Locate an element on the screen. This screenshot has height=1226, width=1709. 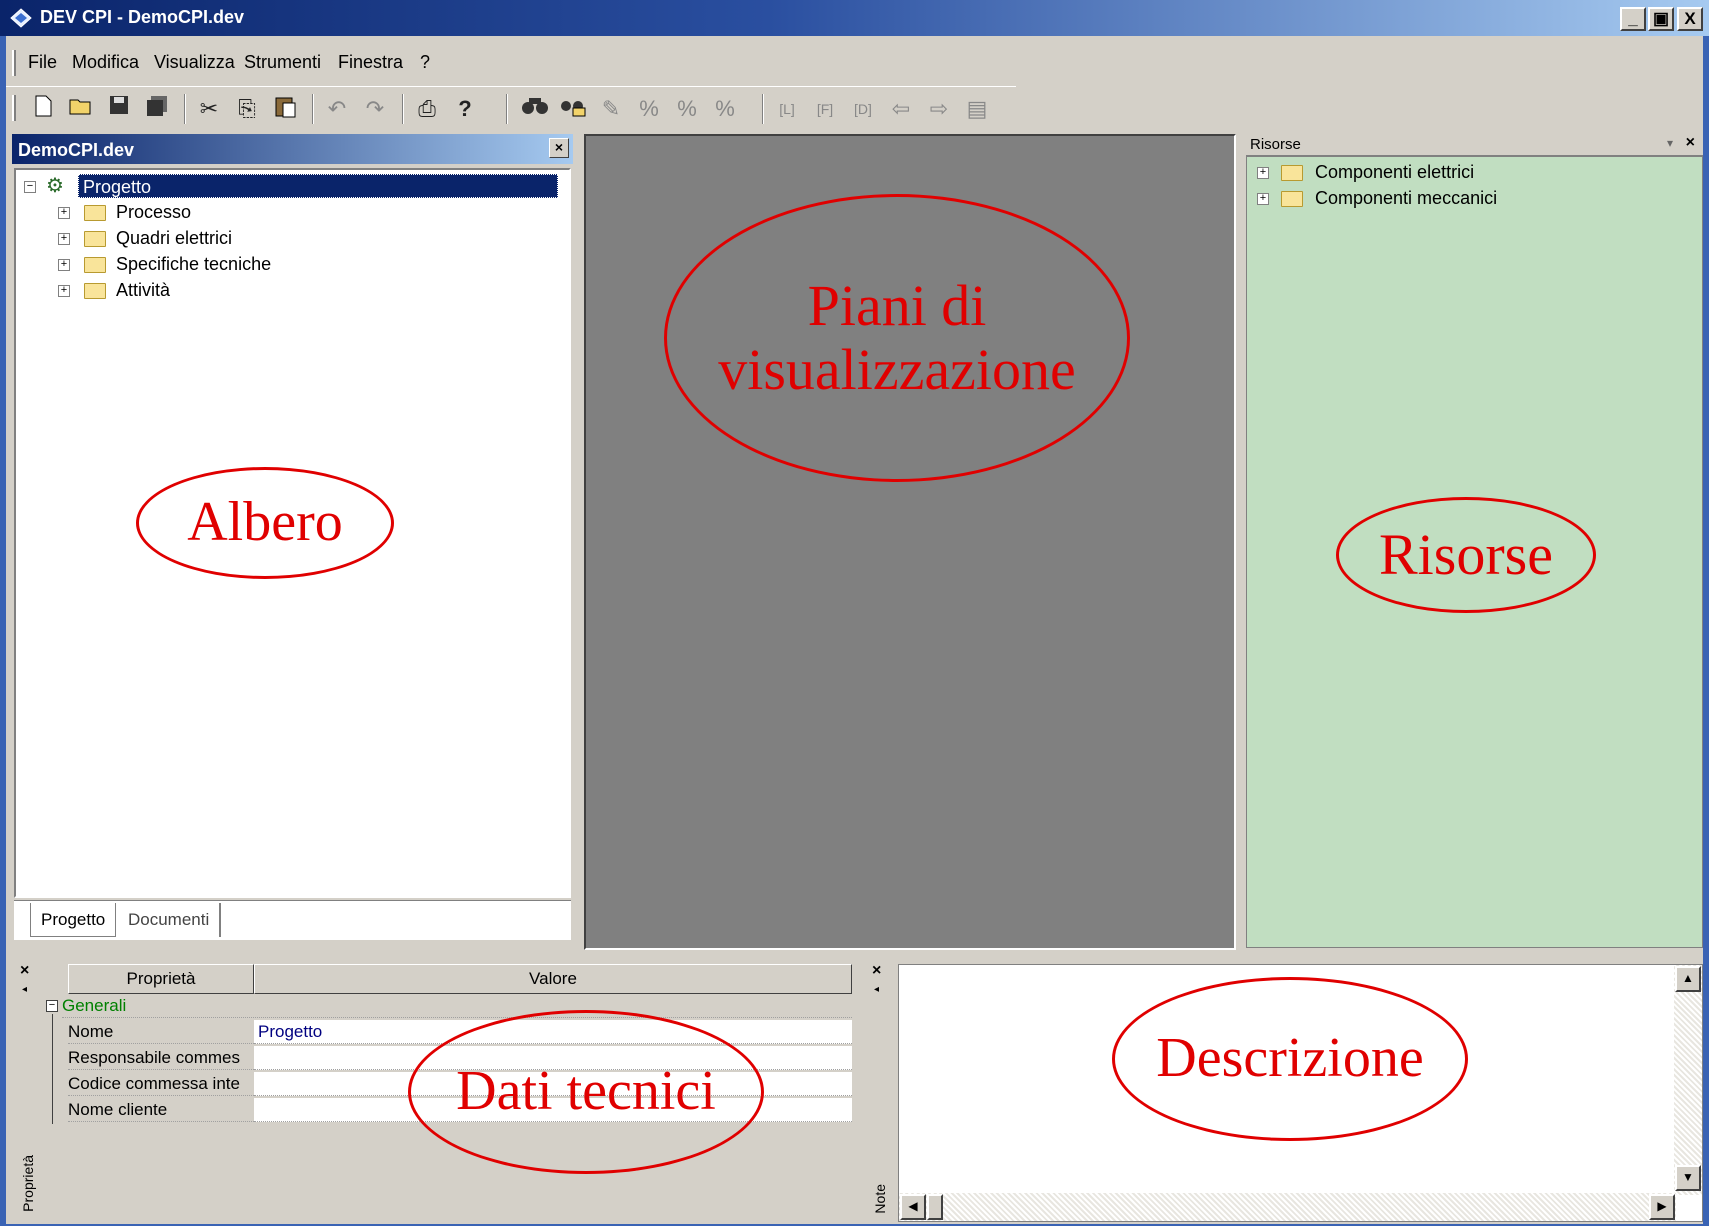
undo-icon: ↶ is located at coordinates (337, 109).